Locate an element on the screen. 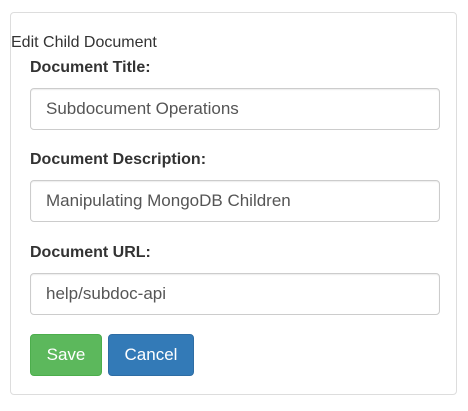 The height and width of the screenshot is (411, 468). document-url-input is located at coordinates (235, 294).